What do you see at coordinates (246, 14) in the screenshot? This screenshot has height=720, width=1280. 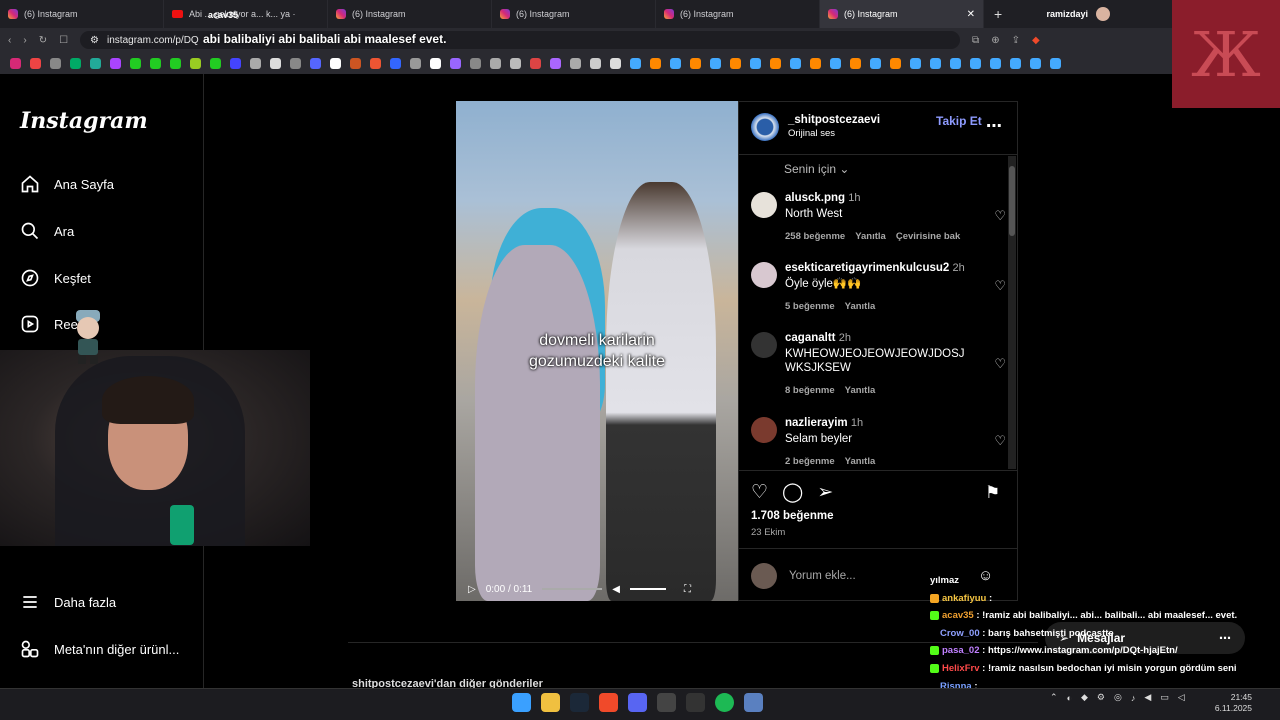 I see `browser-tab: Abi ... gelmiyor a... k... ya ·` at bounding box center [246, 14].